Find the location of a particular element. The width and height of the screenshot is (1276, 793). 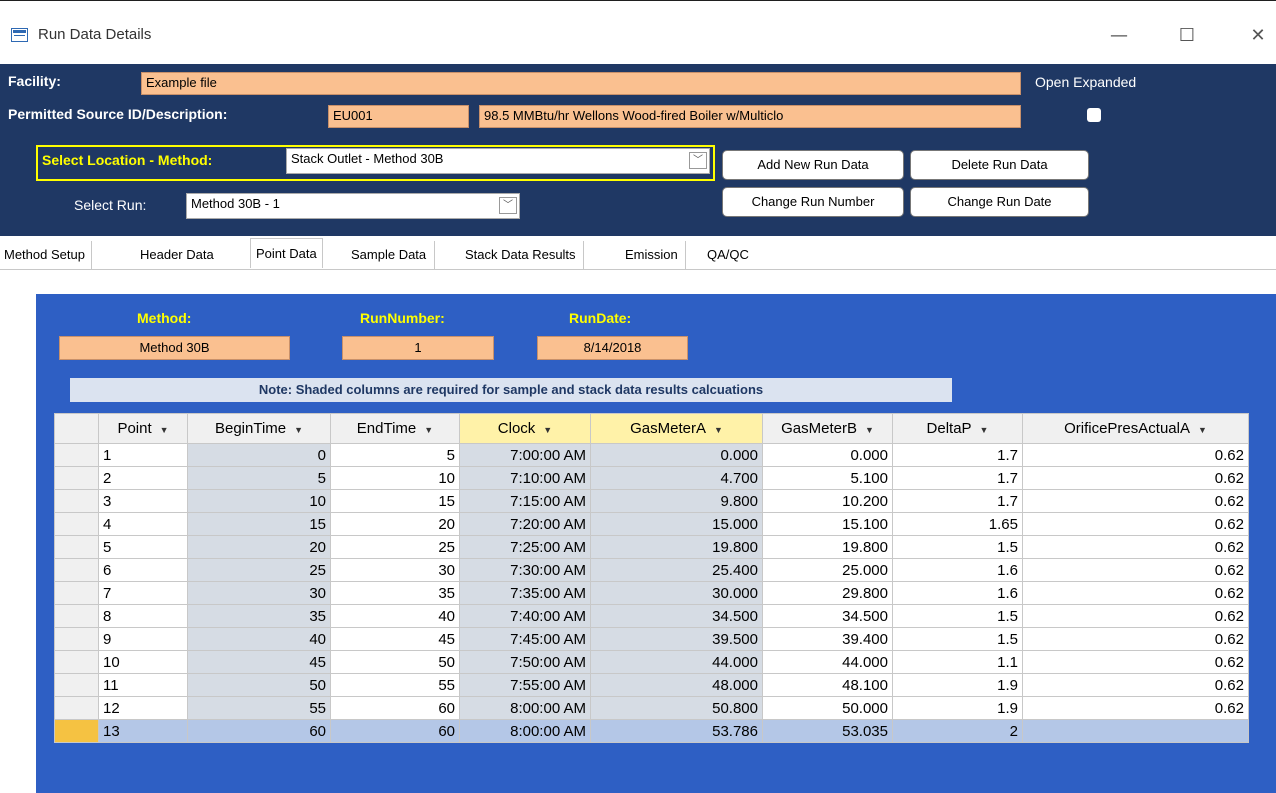

table-cell-clock: 7:25:00 AM is located at coordinates (525, 547).